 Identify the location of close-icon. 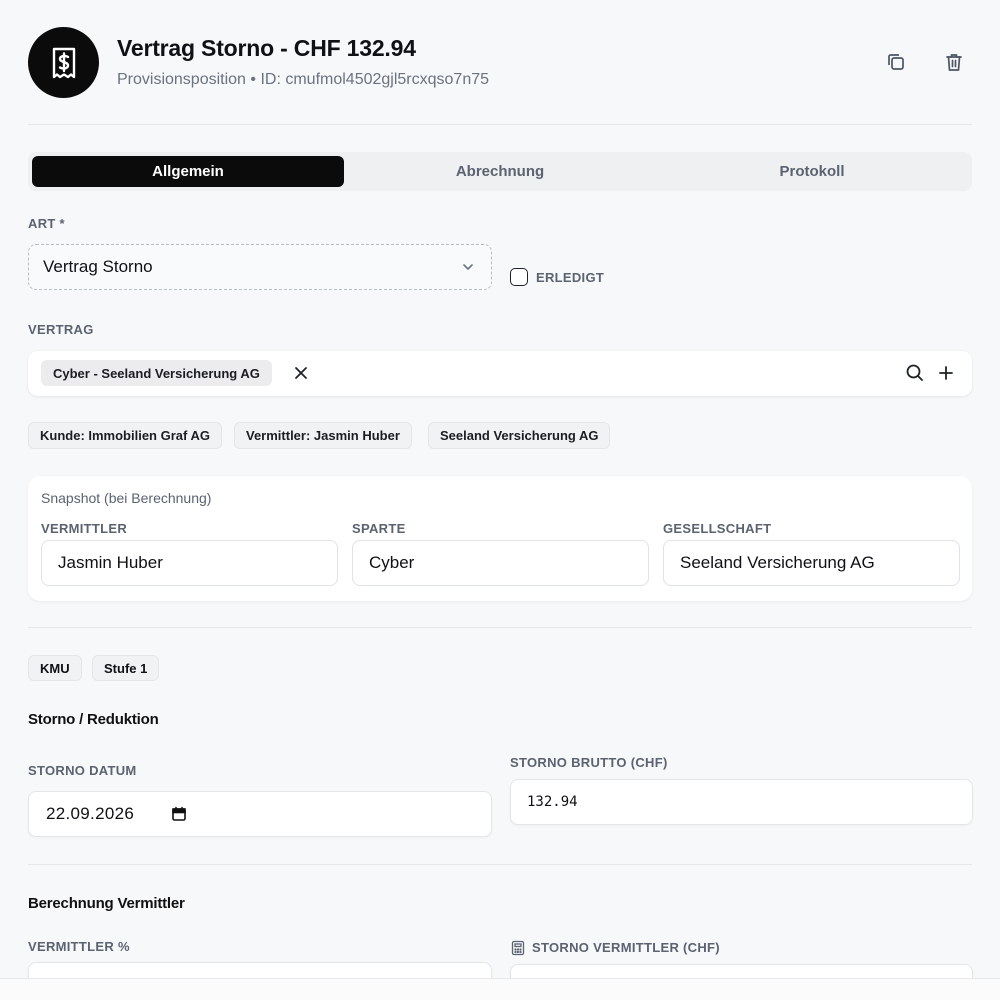
(301, 373).